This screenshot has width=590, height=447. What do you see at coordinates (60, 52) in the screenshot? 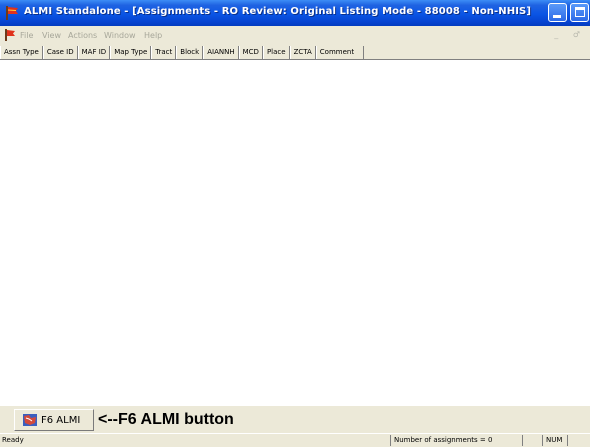
I see `column-case-id: Case ID` at bounding box center [60, 52].